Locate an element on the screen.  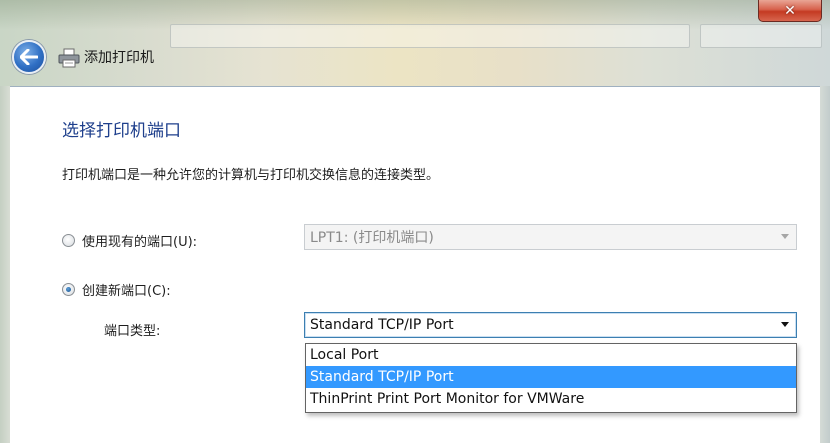
new-port-radio is located at coordinates (68, 289).